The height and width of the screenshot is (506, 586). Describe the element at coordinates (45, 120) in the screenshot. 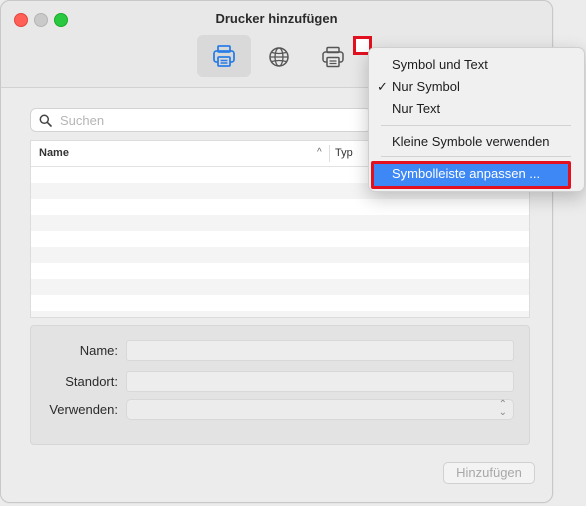

I see `search-icon` at that location.